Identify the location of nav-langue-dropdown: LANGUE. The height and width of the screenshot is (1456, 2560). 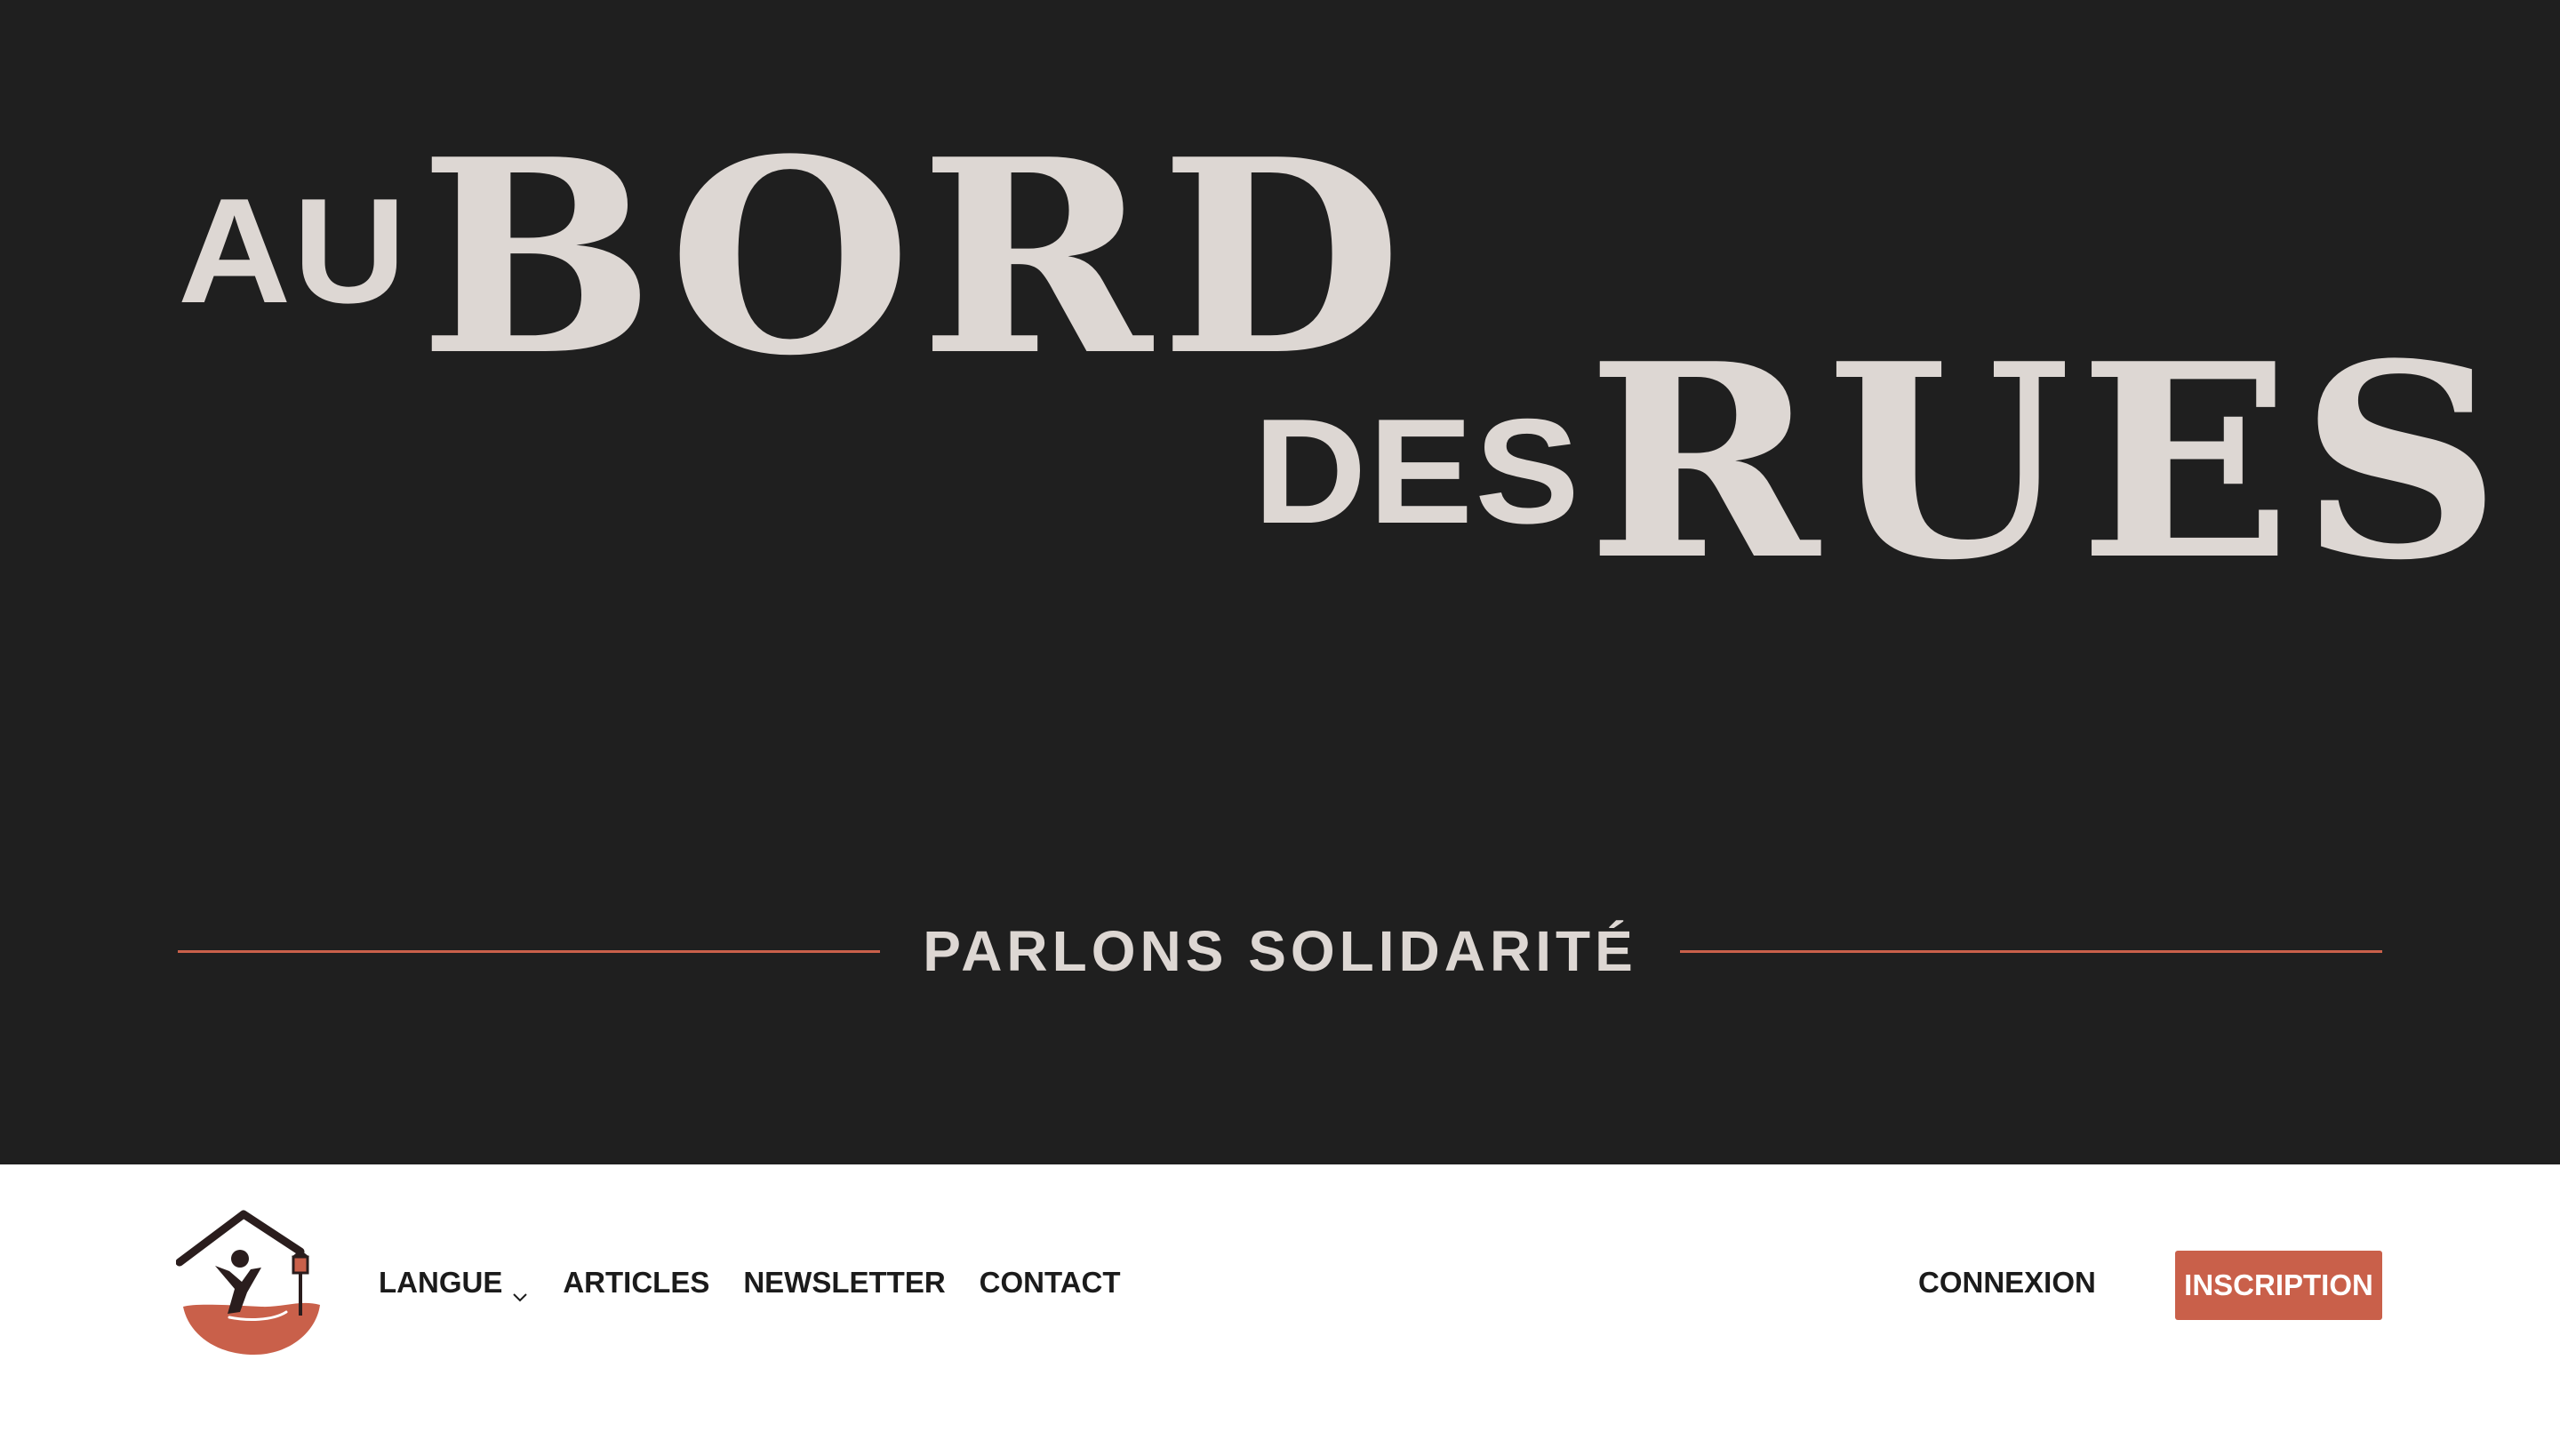
(454, 1284).